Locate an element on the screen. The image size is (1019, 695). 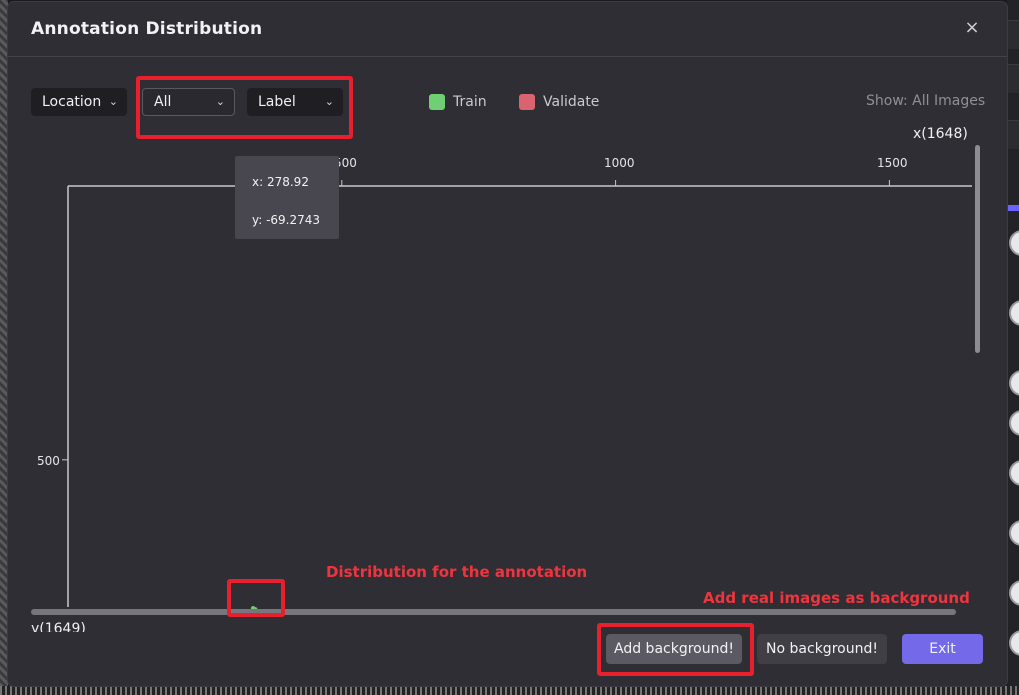
chart-tooltip: x: 278.92 y: -69.2743 is located at coordinates (287, 197).